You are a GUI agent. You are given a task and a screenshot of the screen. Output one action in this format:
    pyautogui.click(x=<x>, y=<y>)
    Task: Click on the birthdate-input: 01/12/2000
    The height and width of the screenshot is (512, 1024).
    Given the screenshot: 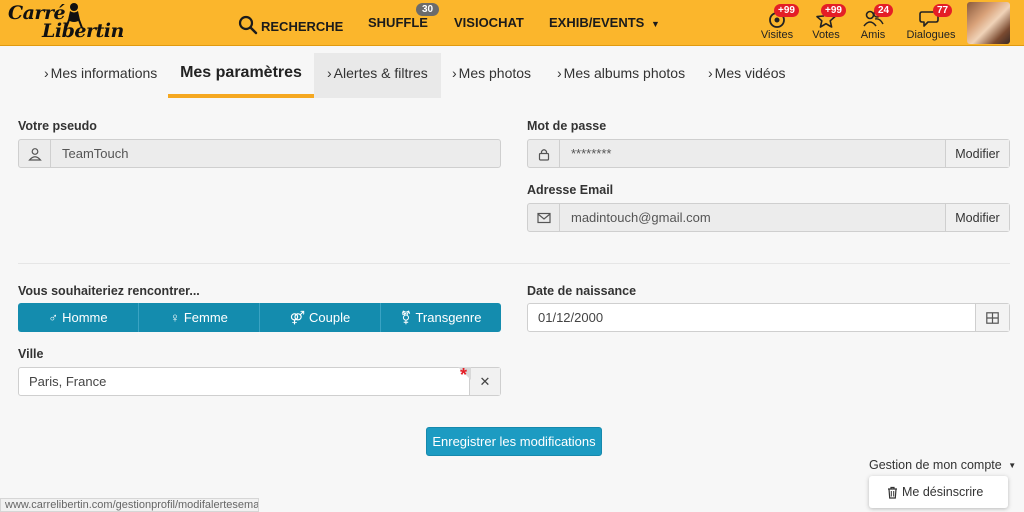 What is the action you would take?
    pyautogui.click(x=751, y=317)
    